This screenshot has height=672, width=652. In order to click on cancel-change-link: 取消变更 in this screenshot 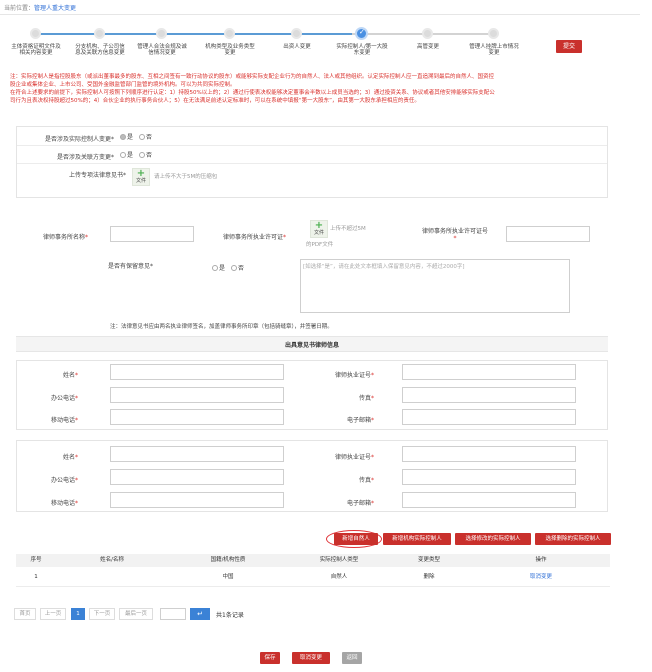, I will do `click(541, 577)`.